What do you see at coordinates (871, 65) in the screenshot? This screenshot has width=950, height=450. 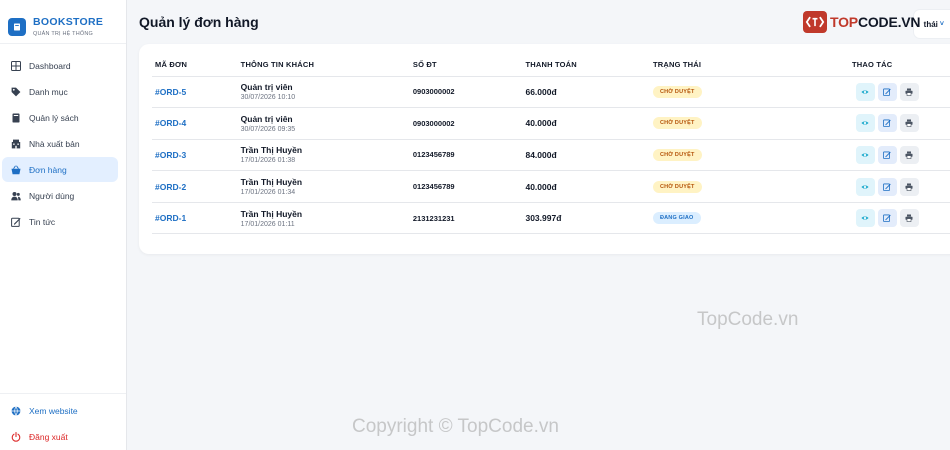 I see `col-header-actions: THAO TÁC` at bounding box center [871, 65].